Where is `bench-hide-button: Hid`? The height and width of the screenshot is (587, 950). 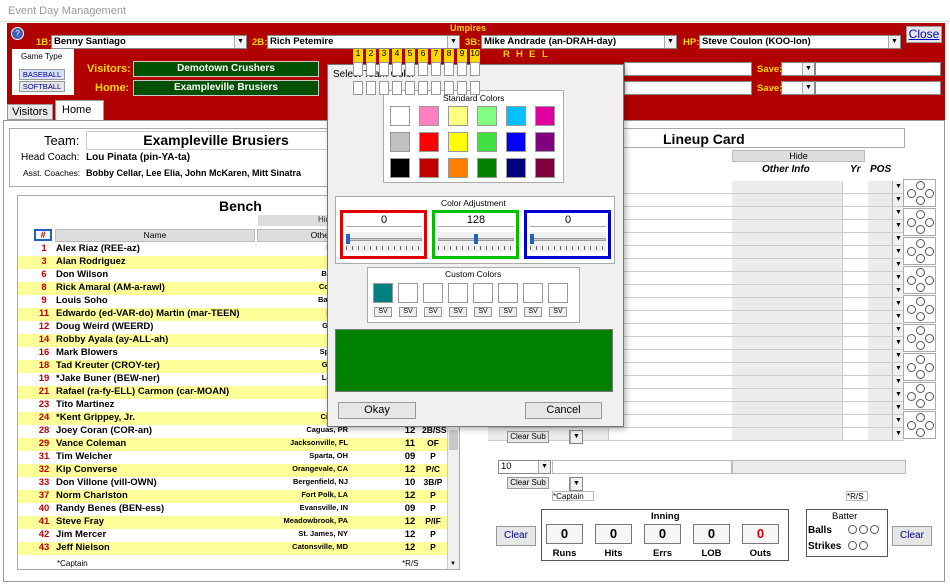 bench-hide-button: Hid is located at coordinates (294, 220).